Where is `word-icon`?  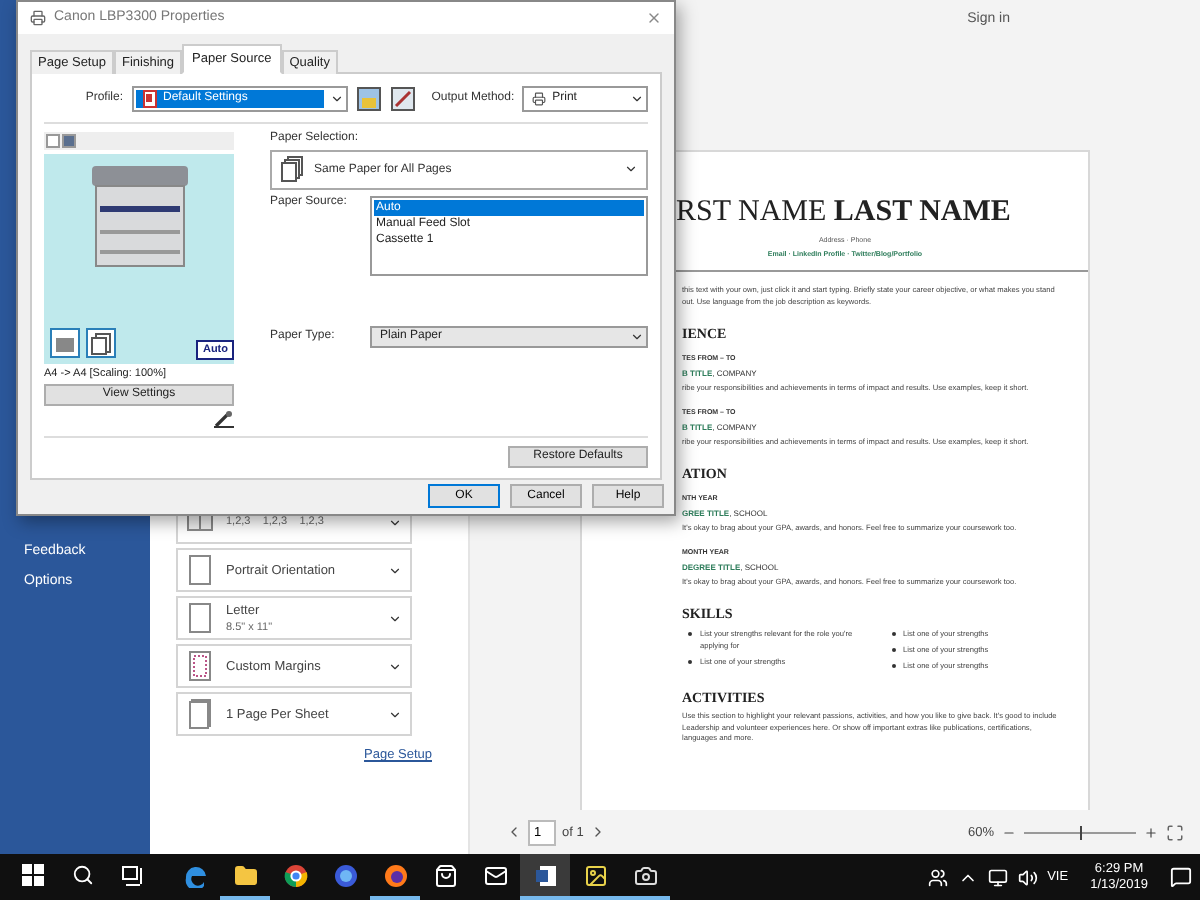 word-icon is located at coordinates (545, 875).